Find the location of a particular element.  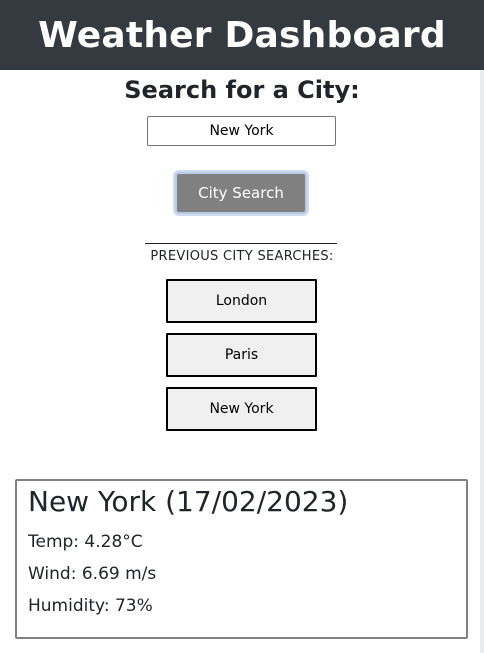

humidity-value: Humidity: 73% is located at coordinates (90, 606).